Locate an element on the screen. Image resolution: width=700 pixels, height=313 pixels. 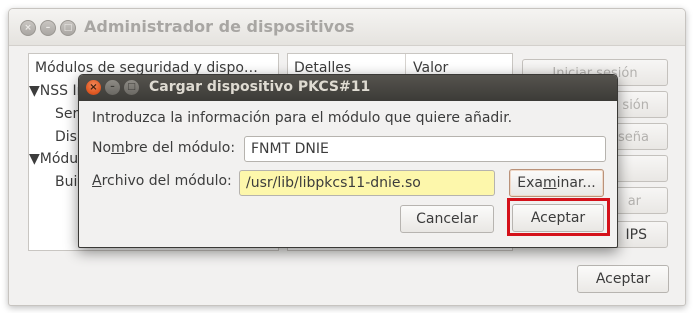
dialog-titlebar: × – □ Cargar dispositivo PKCS#11 is located at coordinates (348, 88).